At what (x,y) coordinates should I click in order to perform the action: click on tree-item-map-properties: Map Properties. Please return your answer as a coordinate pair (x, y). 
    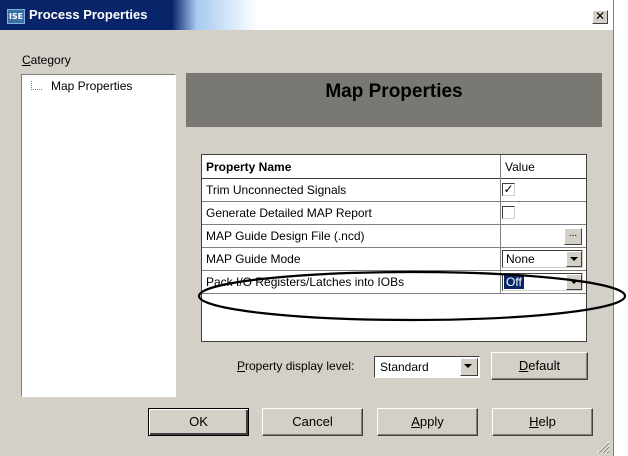
    Looking at the image, I should click on (91, 86).